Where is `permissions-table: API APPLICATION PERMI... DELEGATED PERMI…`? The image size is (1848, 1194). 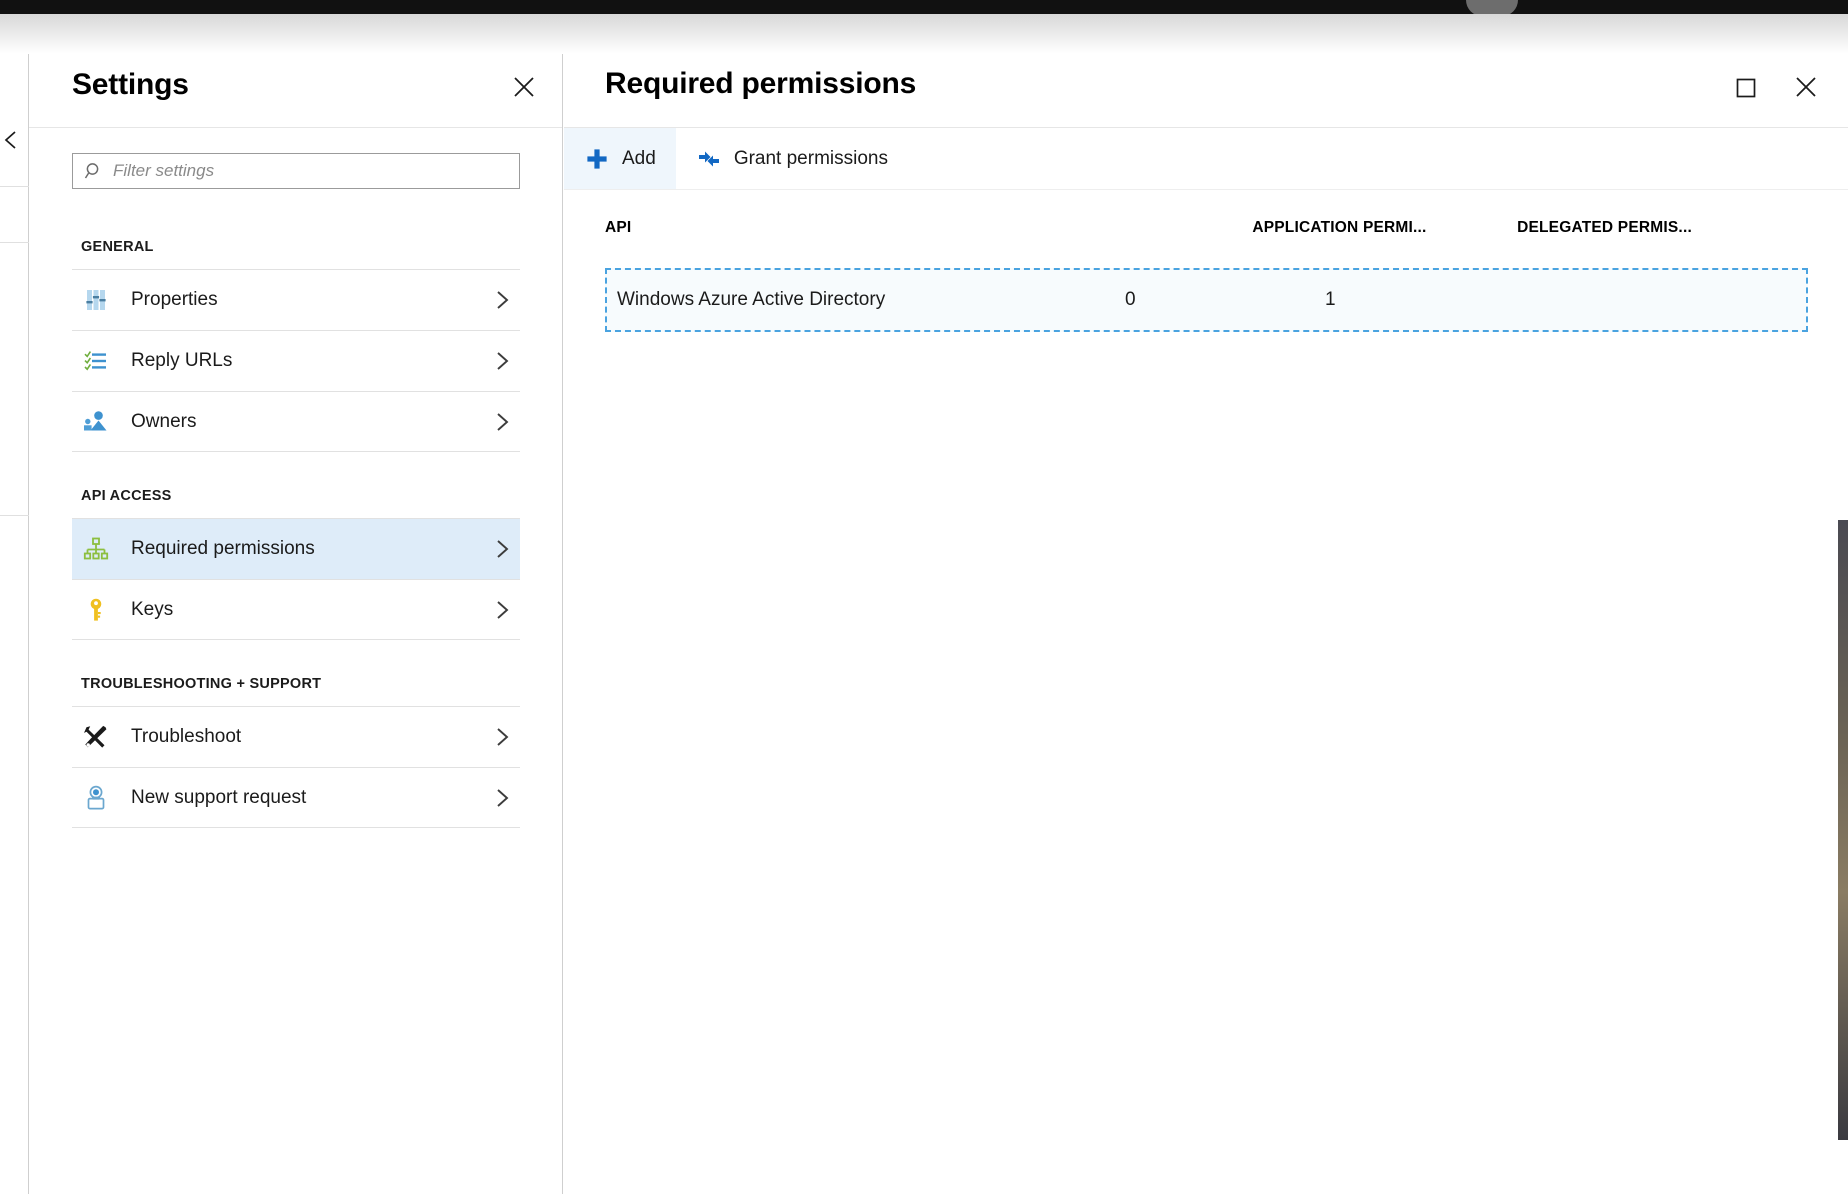
permissions-table: API APPLICATION PERMI... DELEGATED PERMI… is located at coordinates (1206, 261).